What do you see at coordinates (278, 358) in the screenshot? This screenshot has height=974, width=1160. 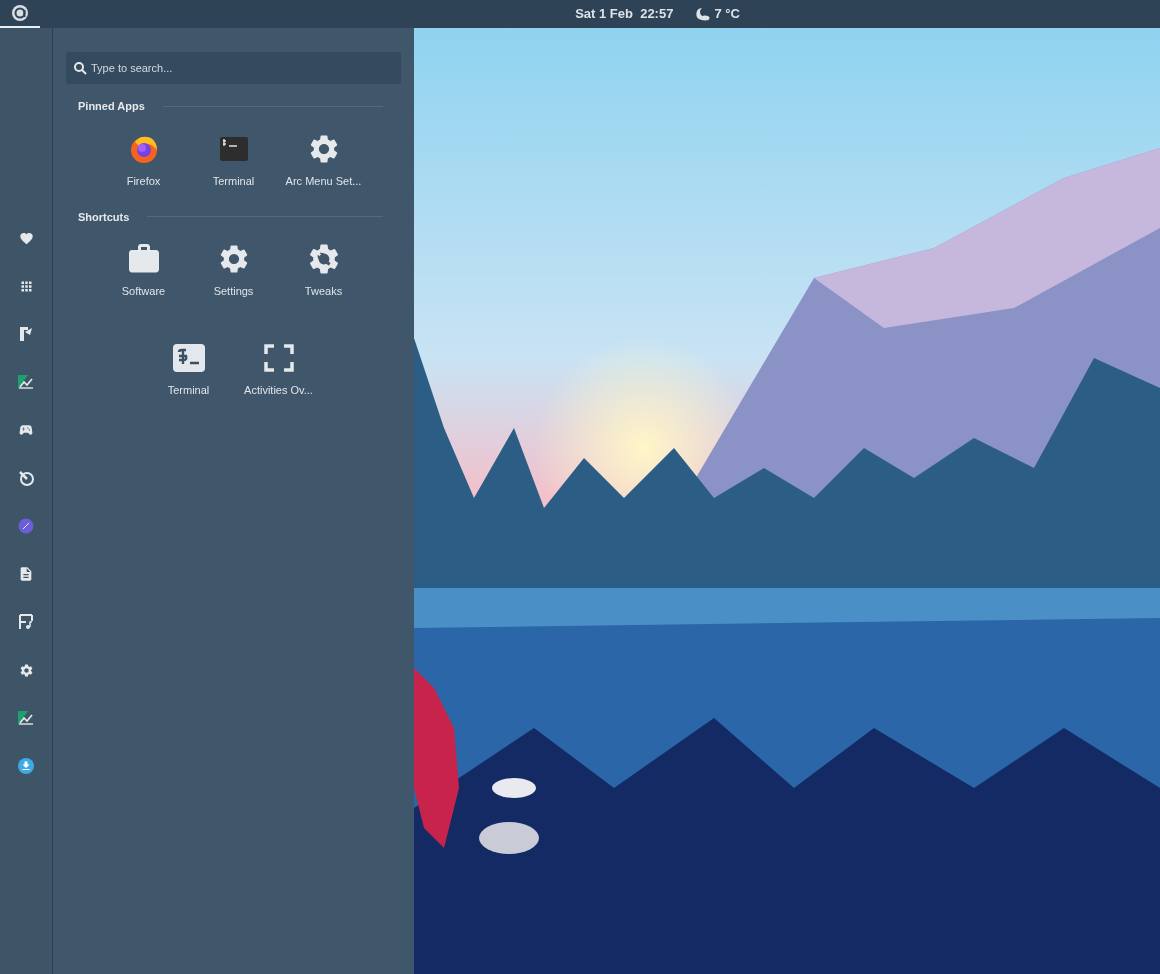 I see `fullscreen-icon` at bounding box center [278, 358].